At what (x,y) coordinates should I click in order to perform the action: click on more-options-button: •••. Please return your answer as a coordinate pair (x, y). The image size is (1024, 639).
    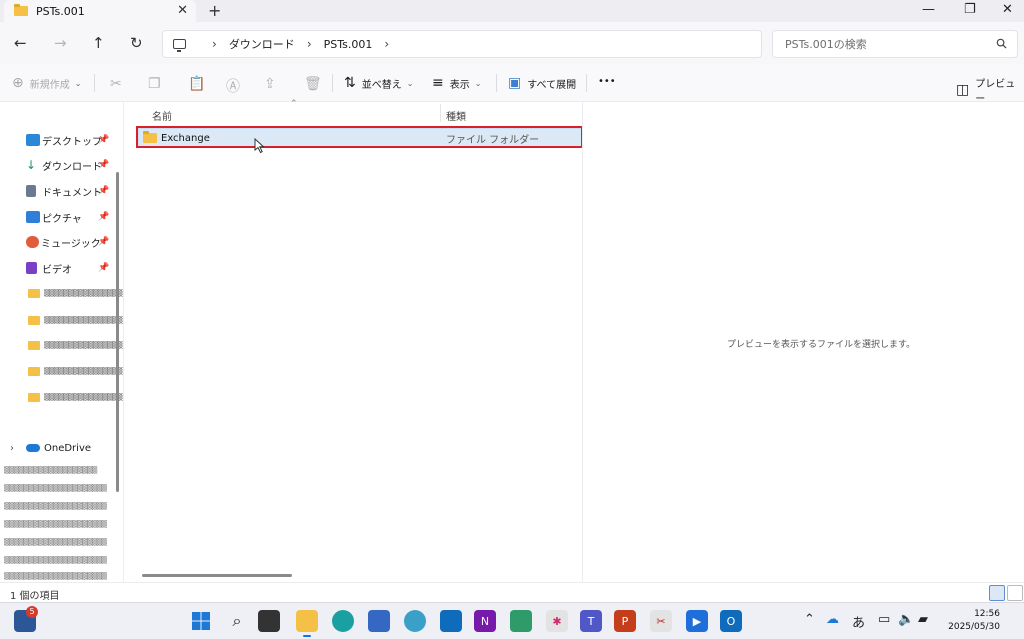
    Looking at the image, I should click on (607, 81).